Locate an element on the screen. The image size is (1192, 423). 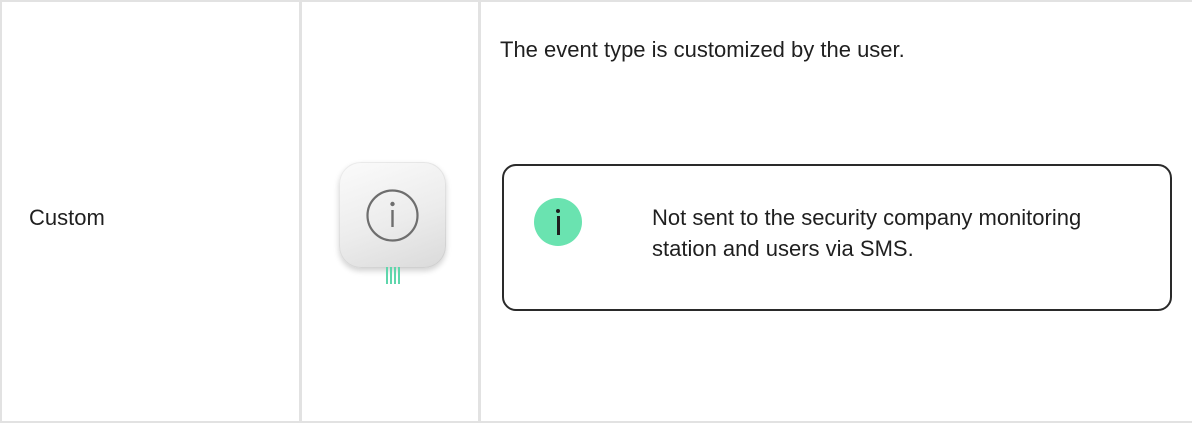
device-wires is located at coordinates (394, 276).